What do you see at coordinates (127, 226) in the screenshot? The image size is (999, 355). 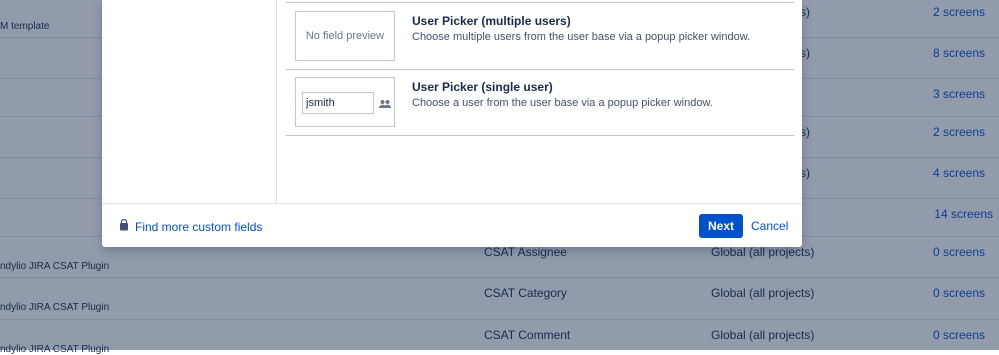 I see `shopping-bag-icon` at bounding box center [127, 226].